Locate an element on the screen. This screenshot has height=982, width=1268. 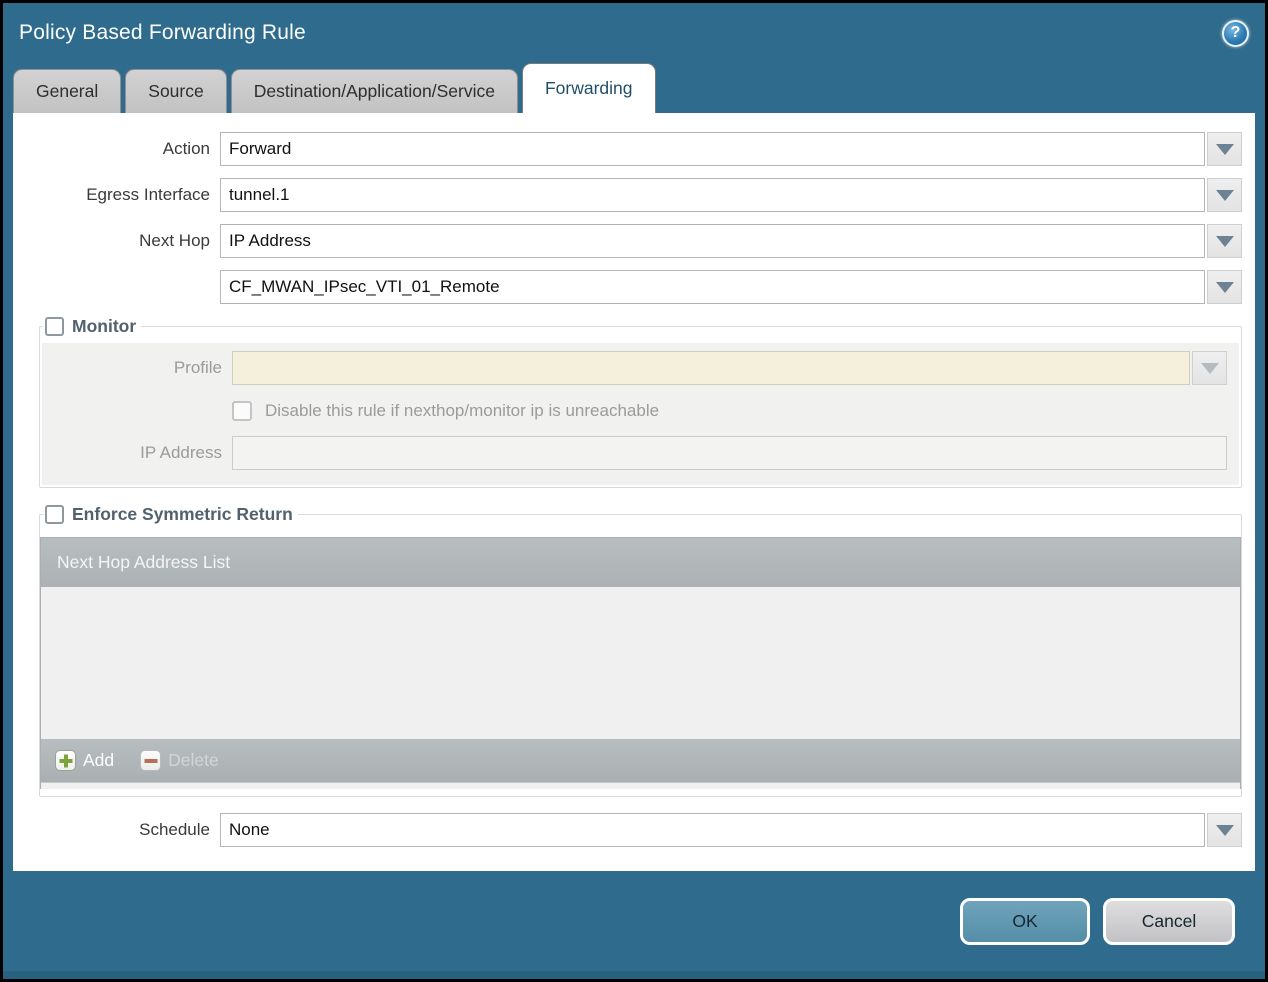
next-hop-address-list-body is located at coordinates (640, 663).